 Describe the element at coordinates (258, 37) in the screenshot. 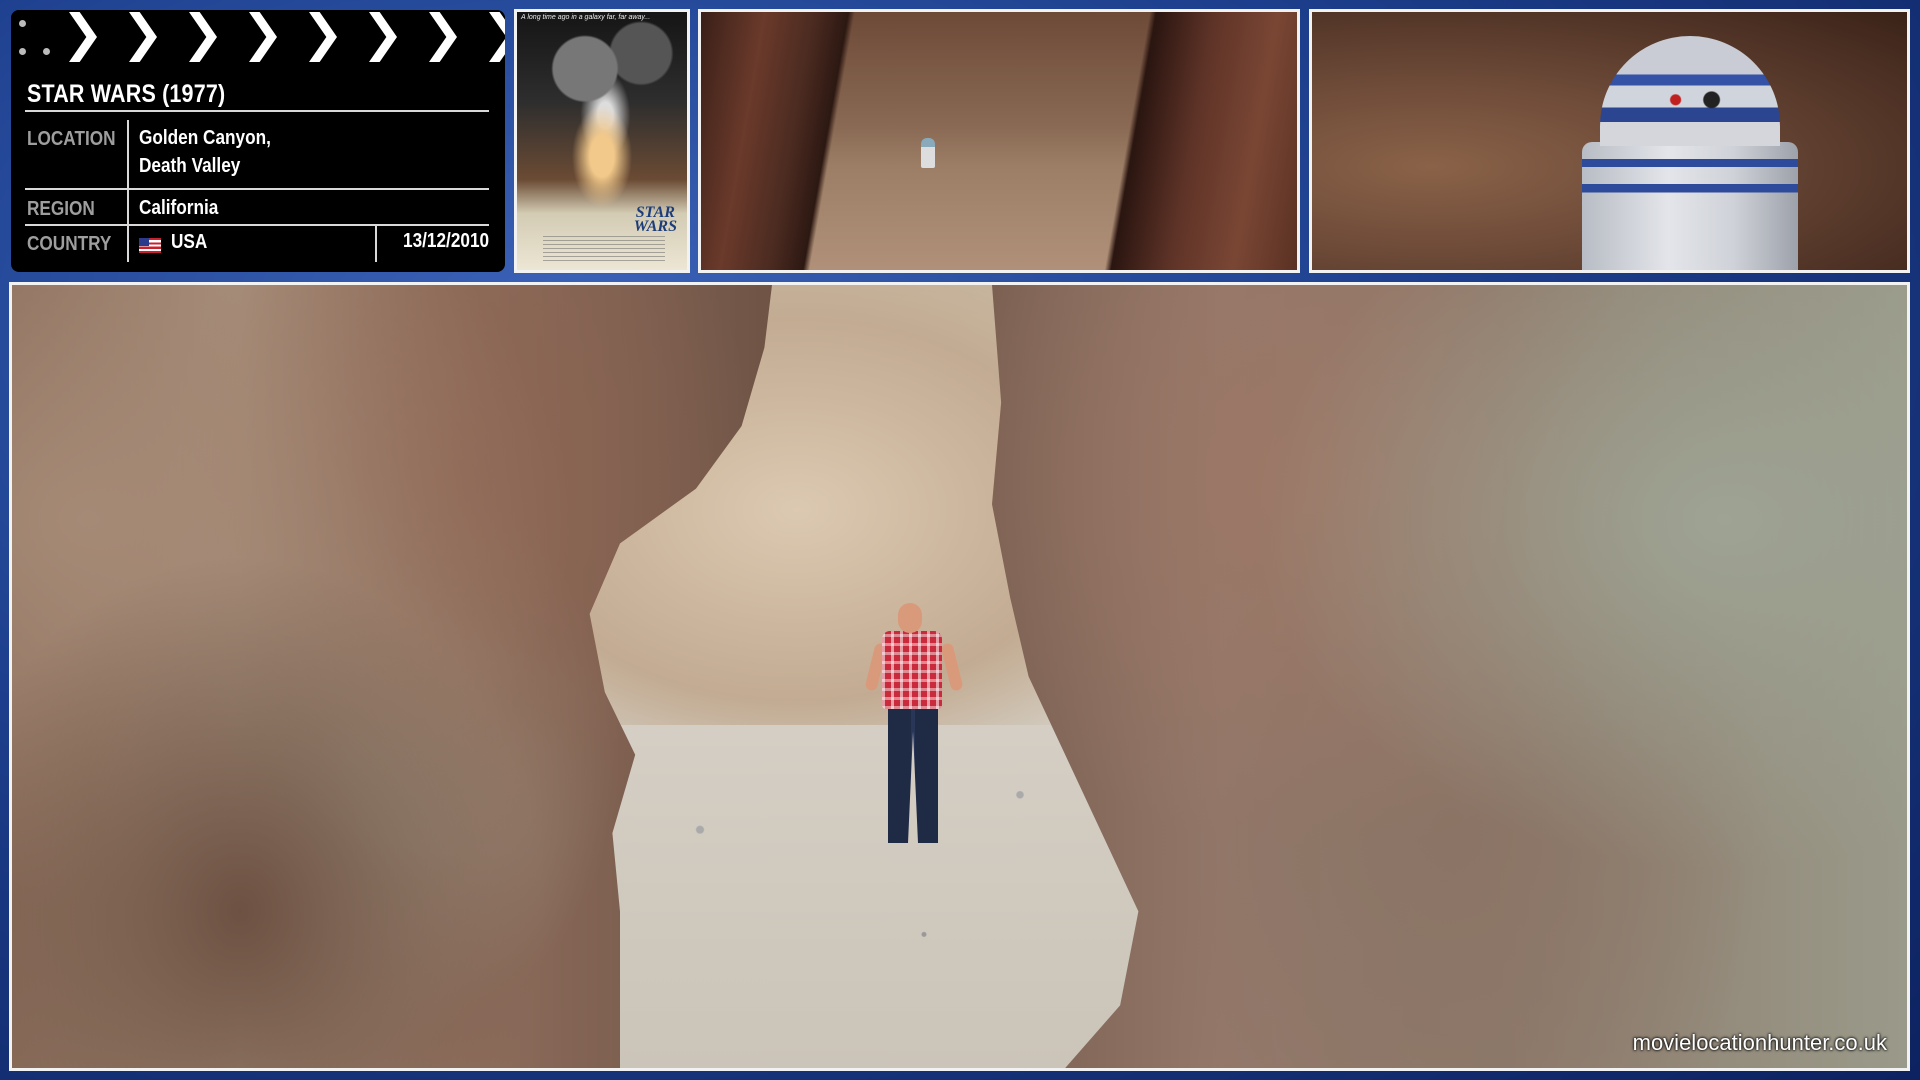

I see `clapper-stripes` at that location.